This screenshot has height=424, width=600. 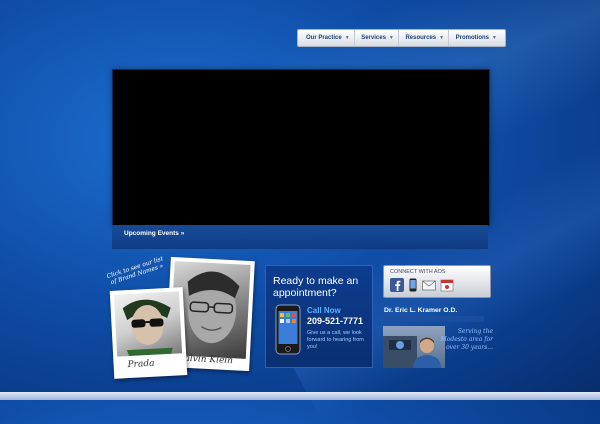 I want to click on events-bar, so click(x=300, y=237).